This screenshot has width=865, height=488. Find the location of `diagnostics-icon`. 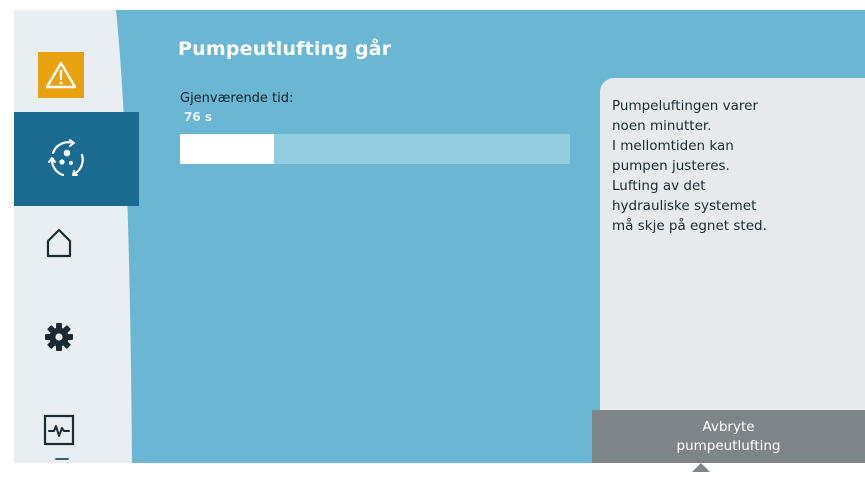

diagnostics-icon is located at coordinates (59, 430).